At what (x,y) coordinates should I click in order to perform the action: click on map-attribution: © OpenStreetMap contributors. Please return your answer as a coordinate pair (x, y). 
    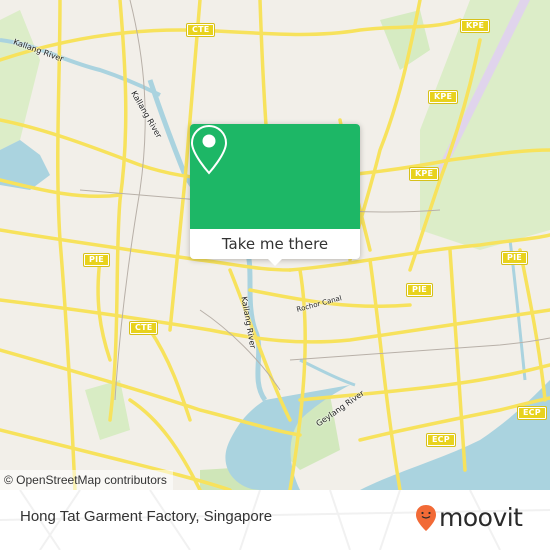
    Looking at the image, I should click on (86, 480).